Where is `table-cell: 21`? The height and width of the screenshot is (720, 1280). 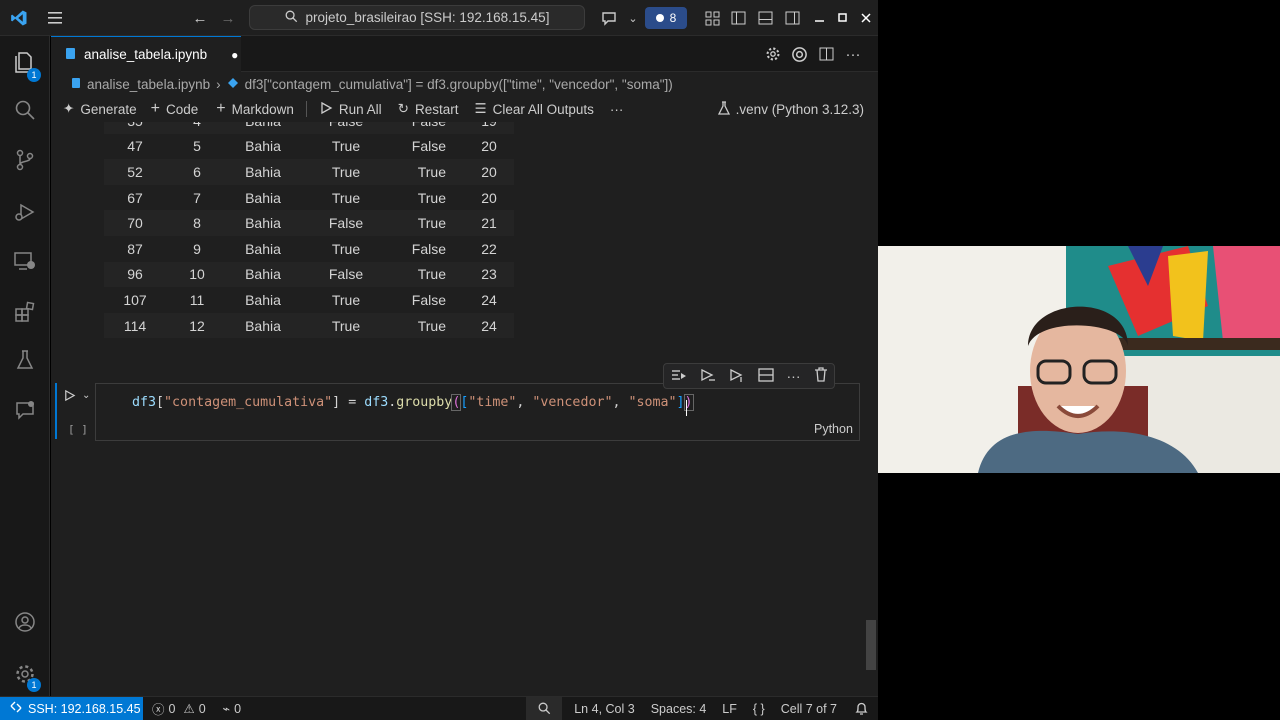 table-cell: 21 is located at coordinates (489, 223).